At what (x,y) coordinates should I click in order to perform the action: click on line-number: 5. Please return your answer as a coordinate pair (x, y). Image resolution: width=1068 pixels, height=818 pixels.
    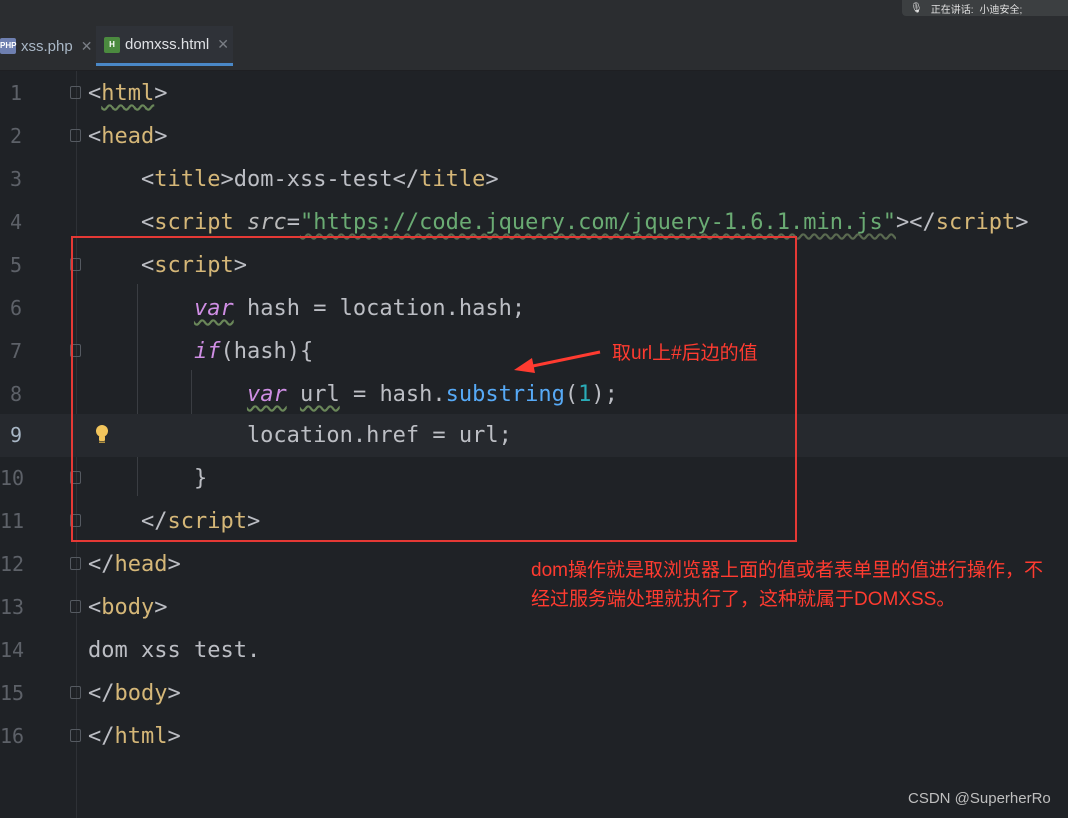
    Looking at the image, I should click on (15, 265).